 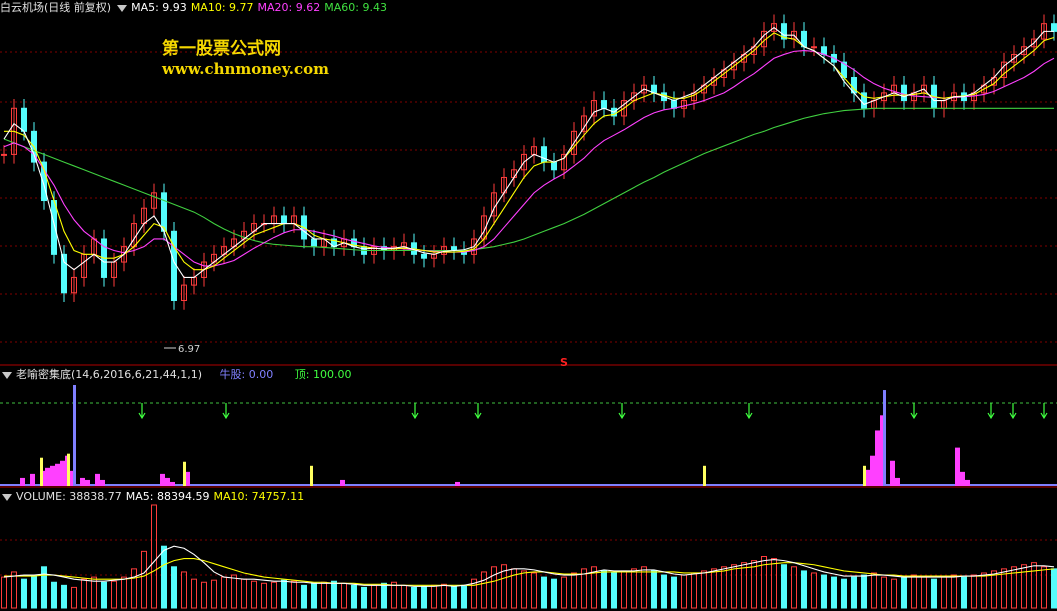 What do you see at coordinates (189, 349) in the screenshot?
I see `low-price-label: 6.97` at bounding box center [189, 349].